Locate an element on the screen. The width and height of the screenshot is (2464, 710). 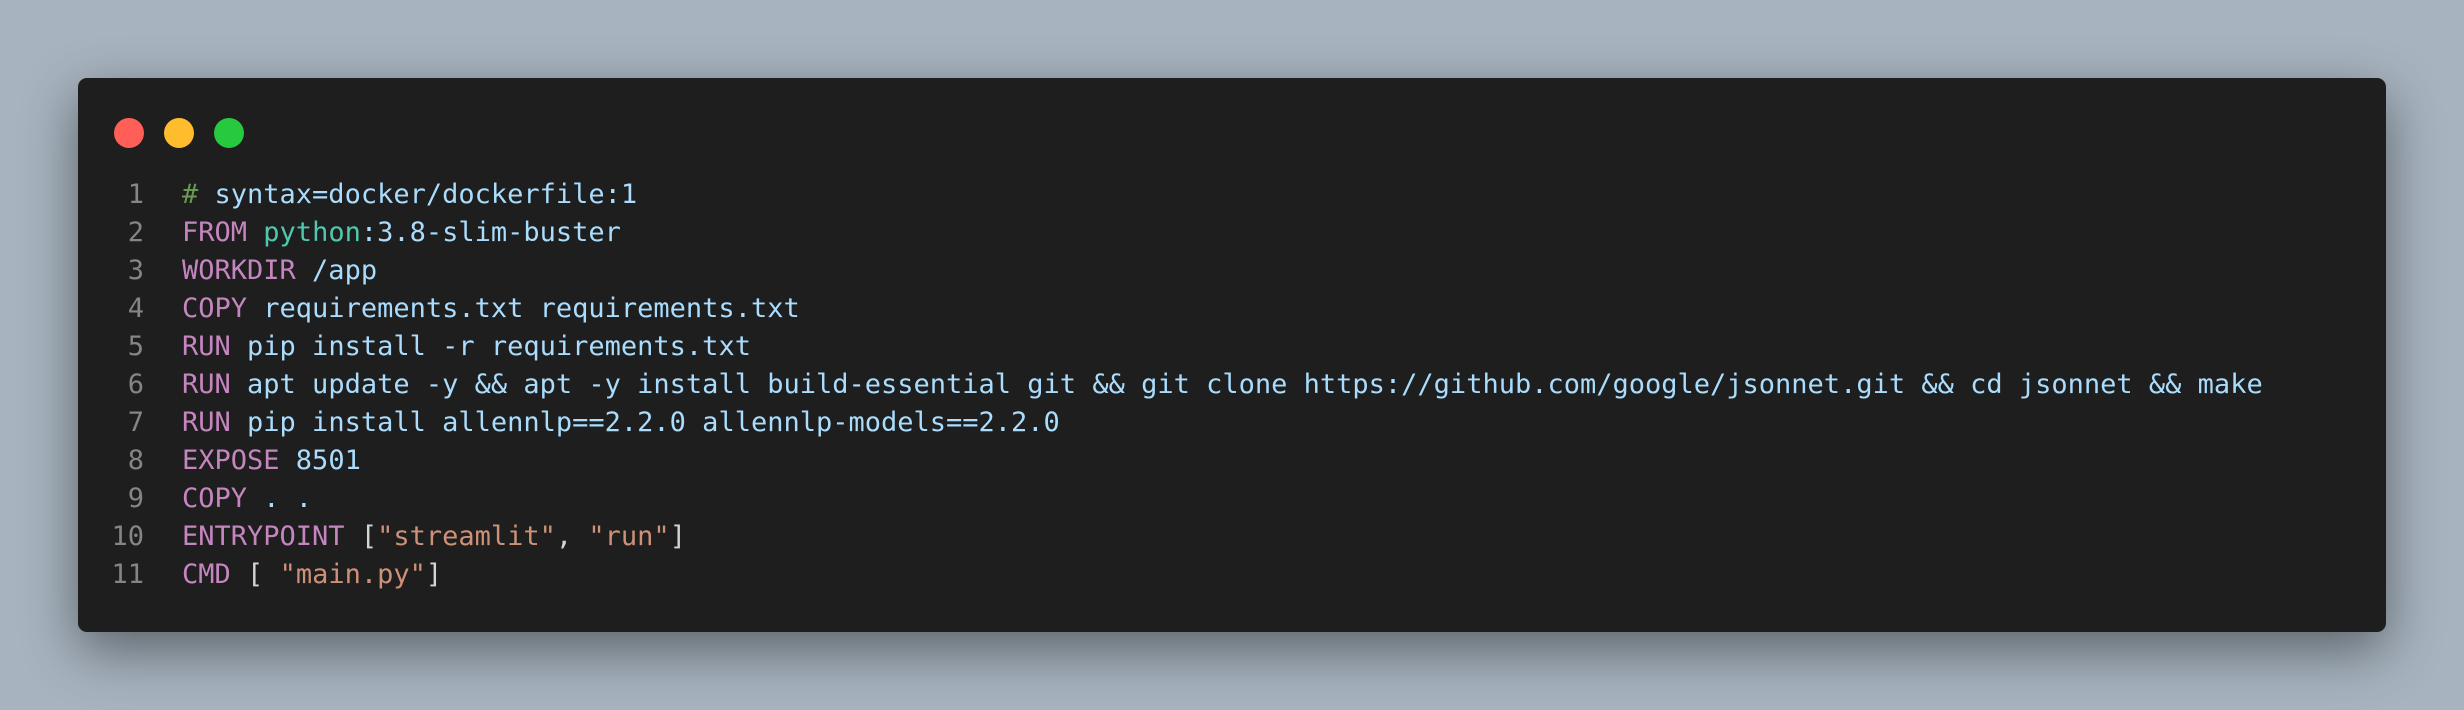
code-line: 3 WORKDIR /app is located at coordinates (1232, 271).